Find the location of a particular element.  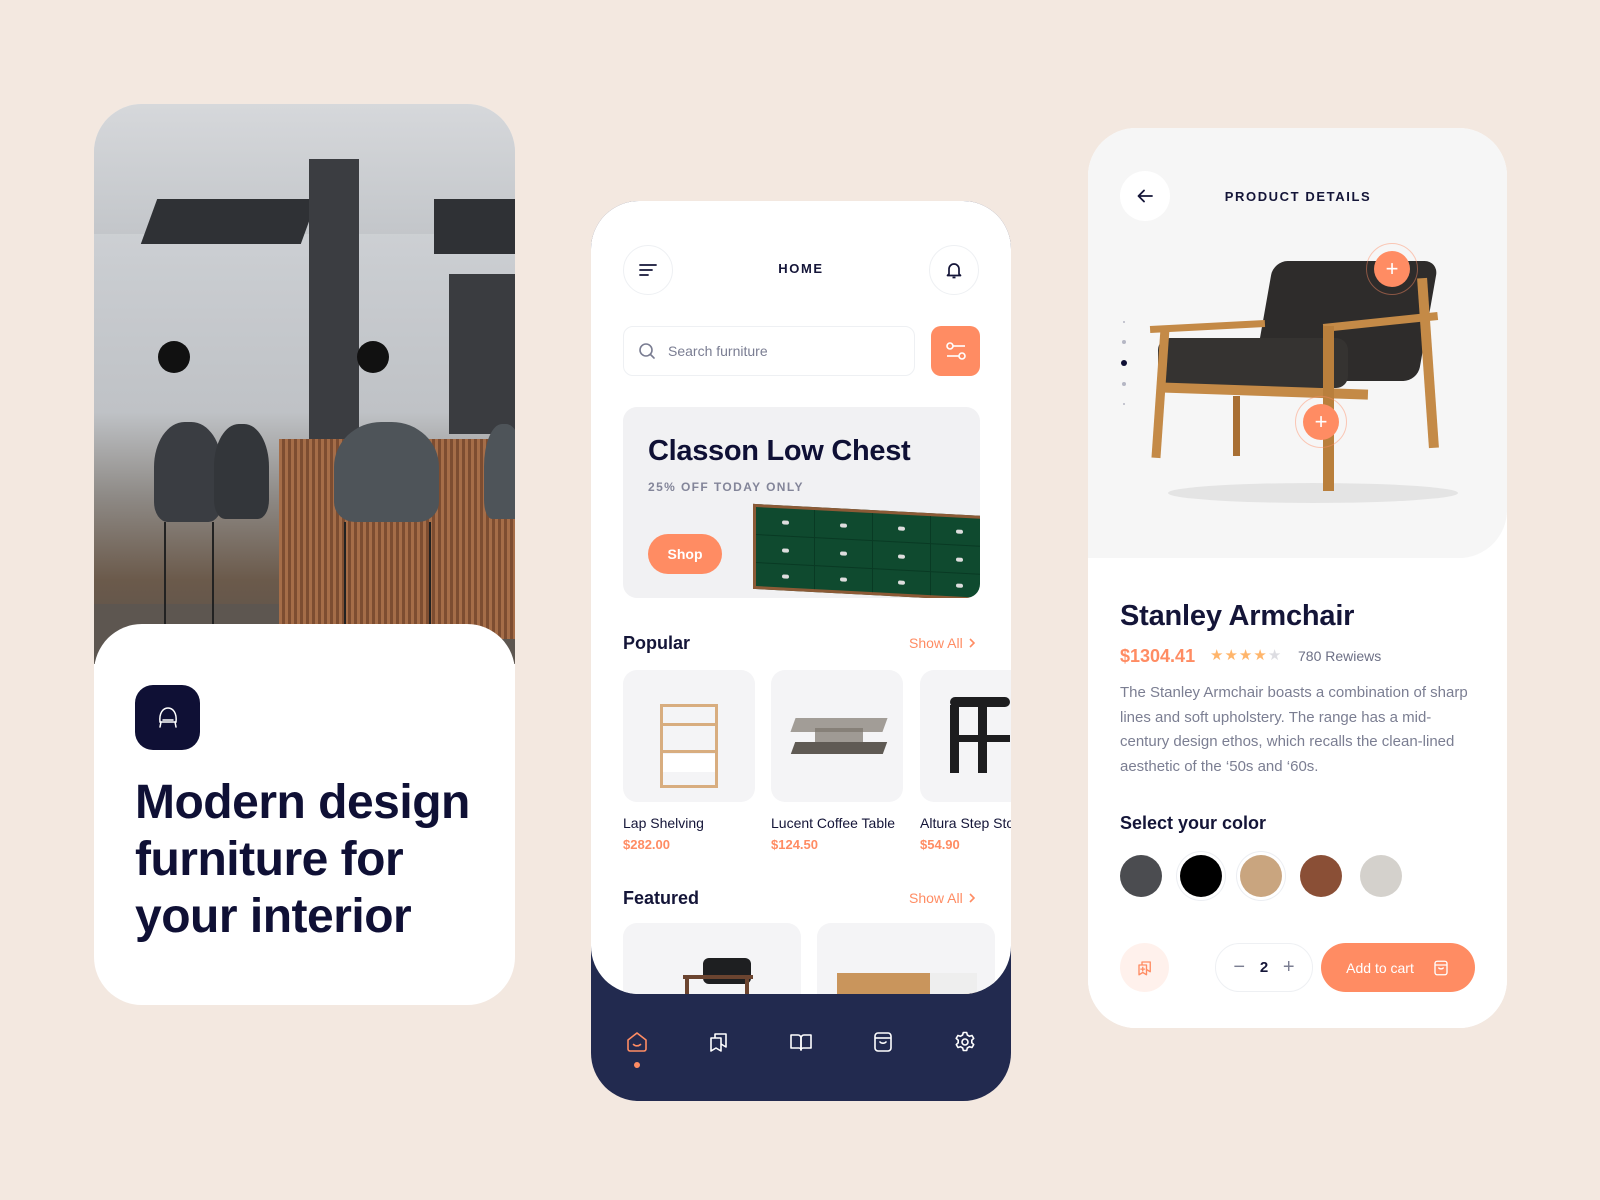

star-empty-icon: ★ is located at coordinates (1274, 655).